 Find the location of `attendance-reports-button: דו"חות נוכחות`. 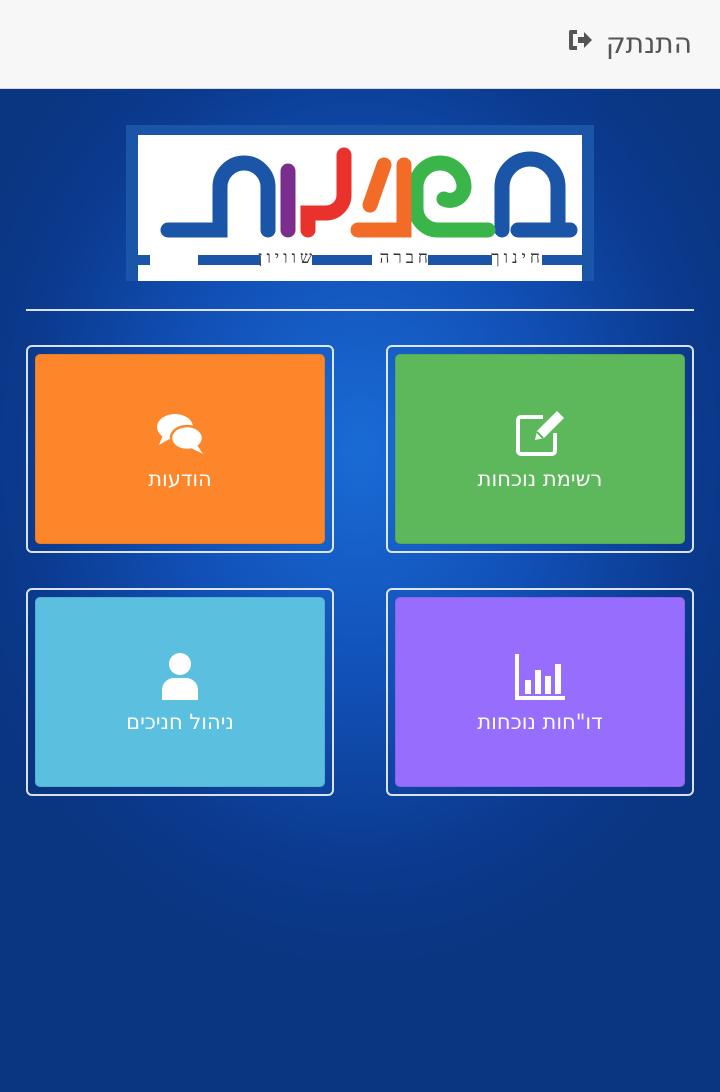

attendance-reports-button: דו"חות נוכחות is located at coordinates (540, 692).